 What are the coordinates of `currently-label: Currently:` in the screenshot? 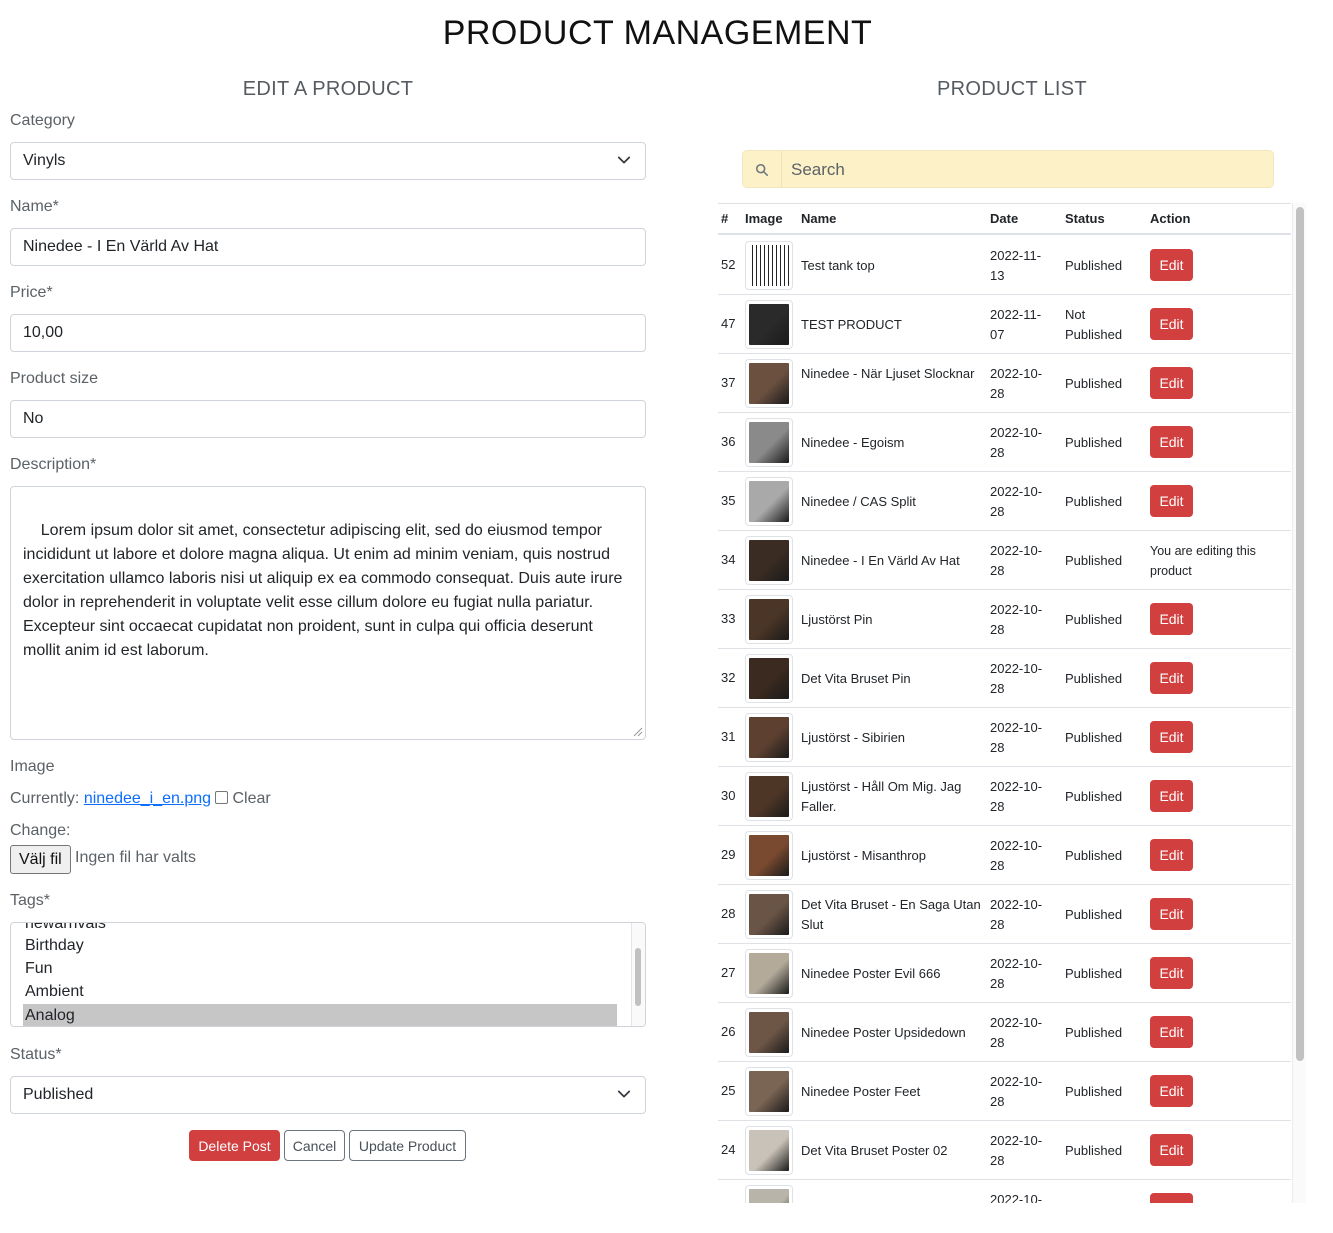 It's located at (45, 798).